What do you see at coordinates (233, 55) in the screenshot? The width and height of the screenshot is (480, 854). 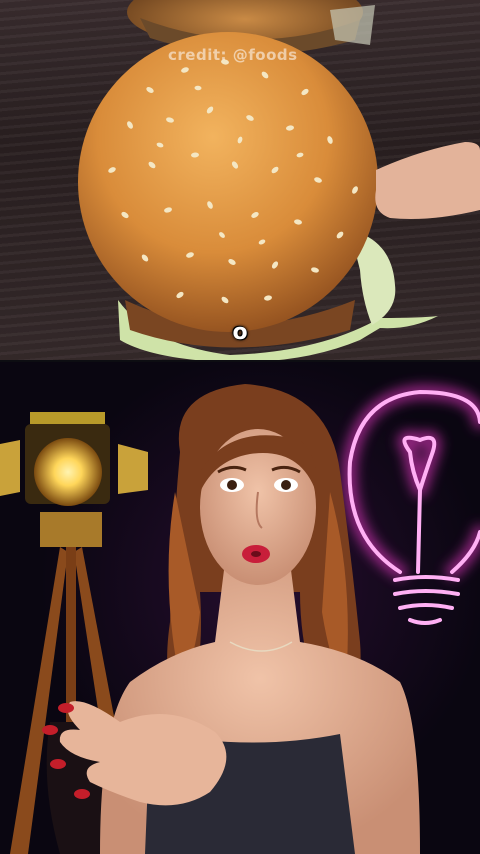 I see `credit-watermark: credit: @foods` at bounding box center [233, 55].